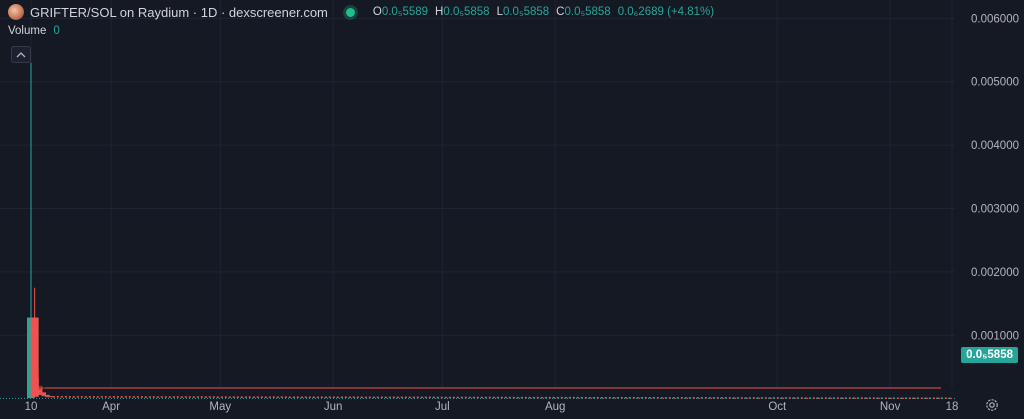 This screenshot has width=1024, height=419. I want to click on high-value: 0.0₅5858, so click(466, 12).